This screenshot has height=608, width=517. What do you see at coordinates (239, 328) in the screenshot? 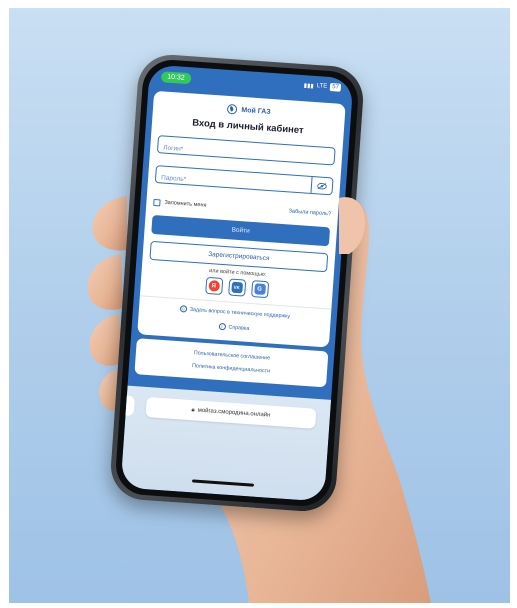
I see `reference-label: Справка` at bounding box center [239, 328].